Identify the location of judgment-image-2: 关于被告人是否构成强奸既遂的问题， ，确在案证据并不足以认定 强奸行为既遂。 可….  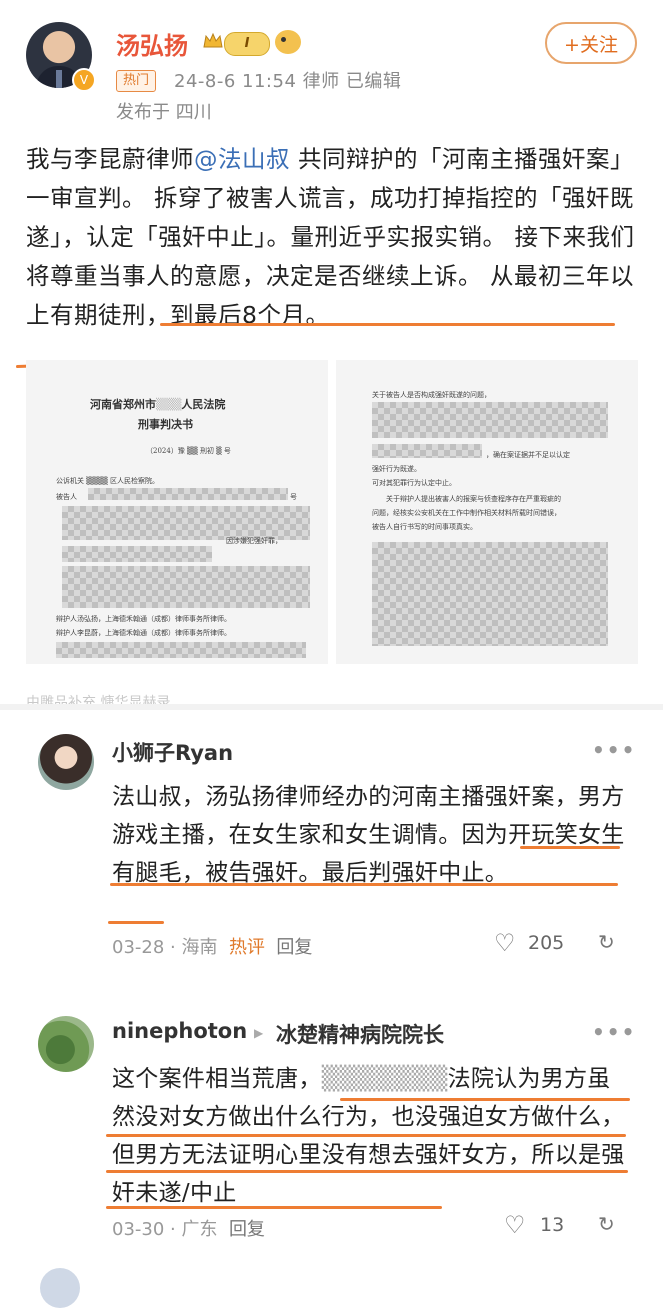
(487, 512).